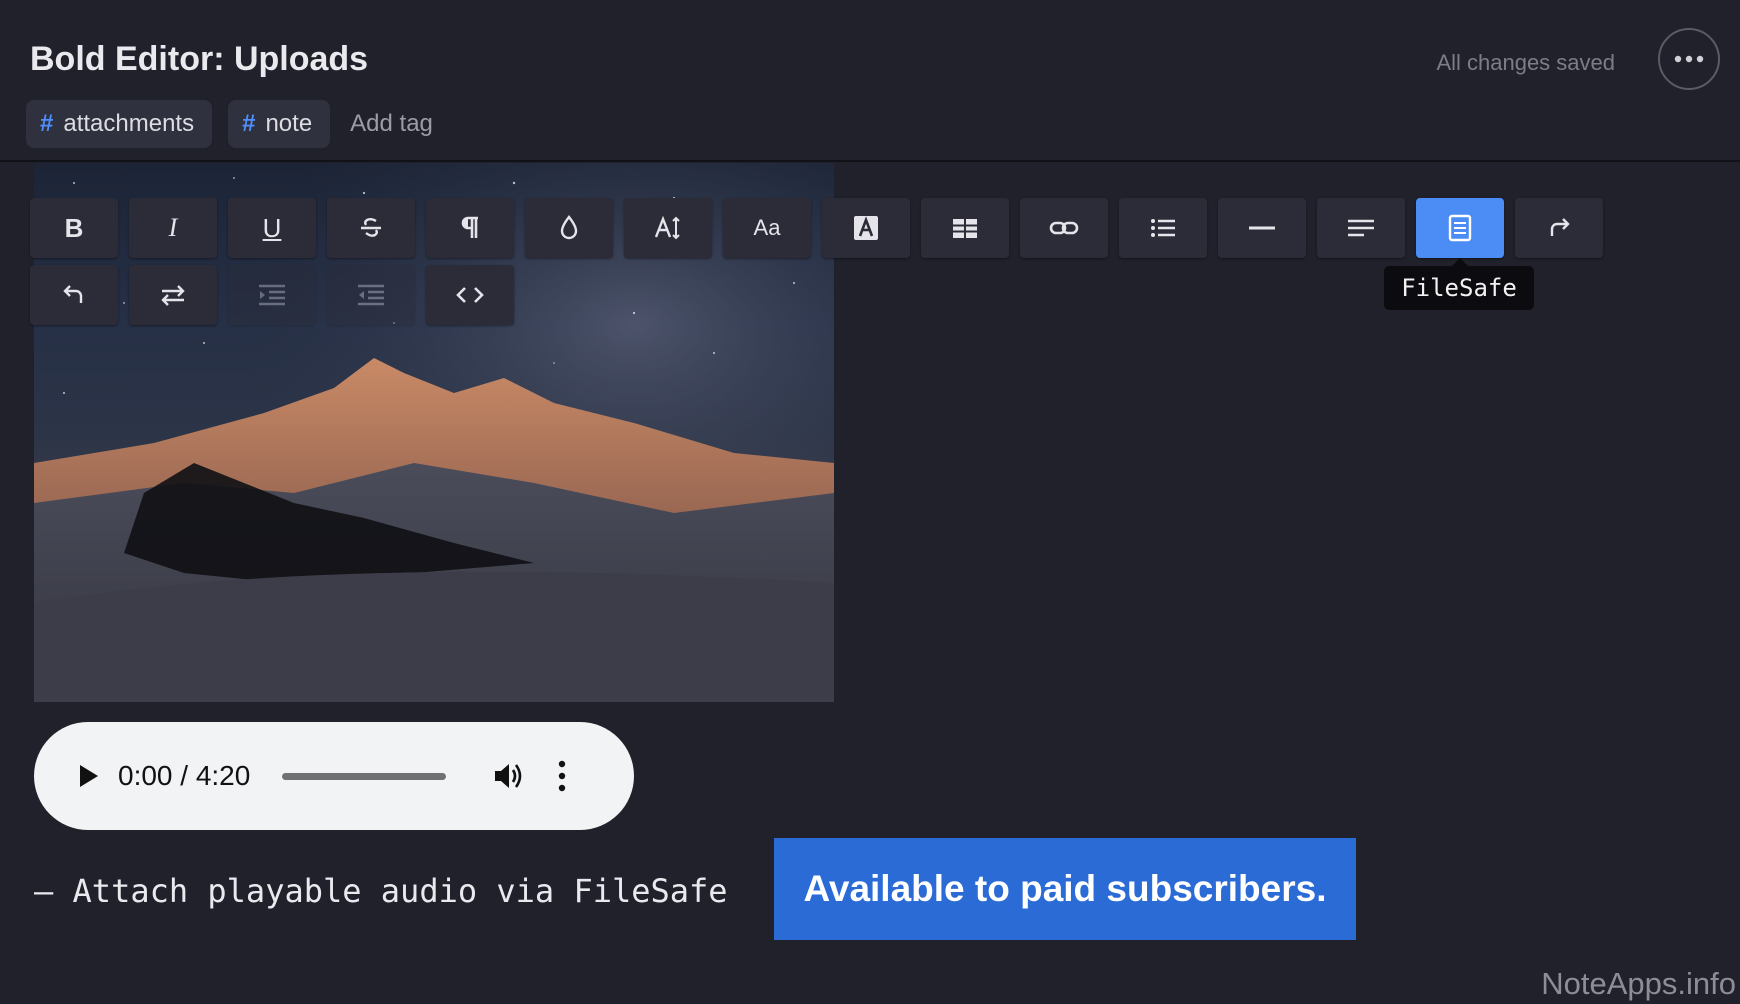 The image size is (1740, 1004). I want to click on tag-label: attachments, so click(129, 123).